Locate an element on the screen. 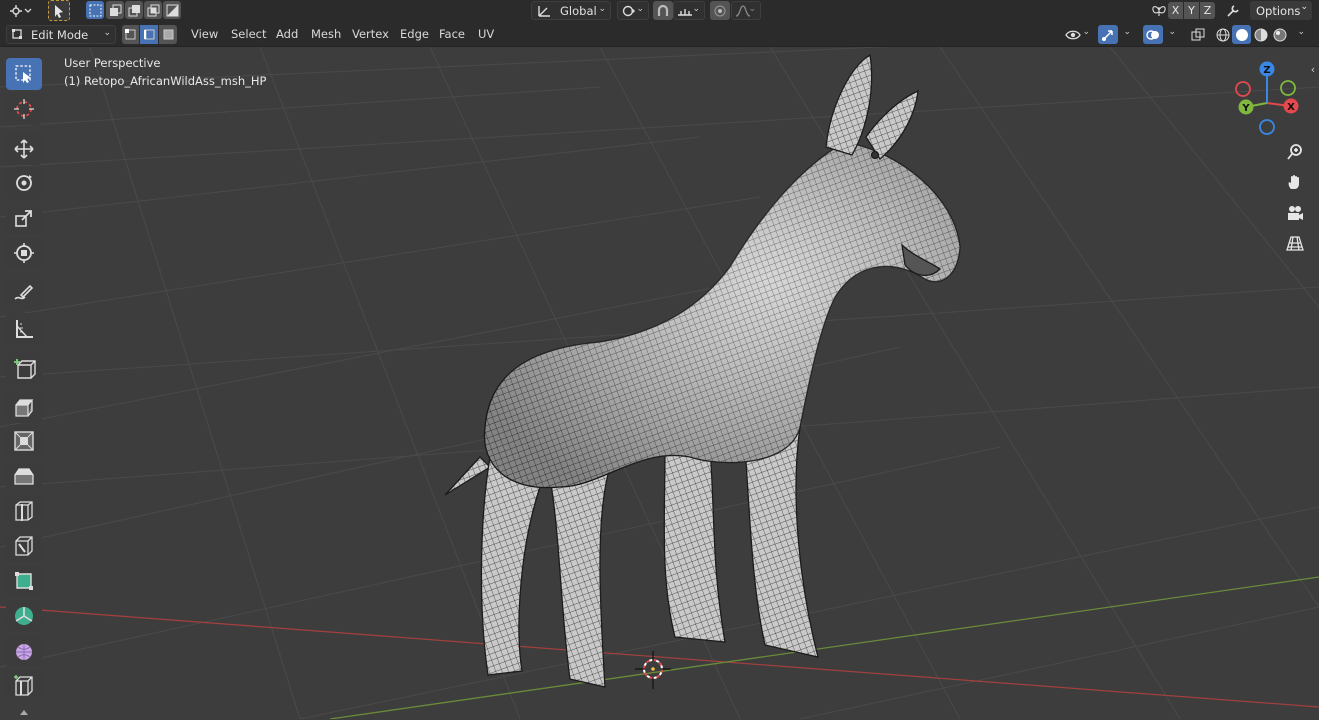 The height and width of the screenshot is (720, 1319). rendered-sphere-icon is located at coordinates (1279, 34).